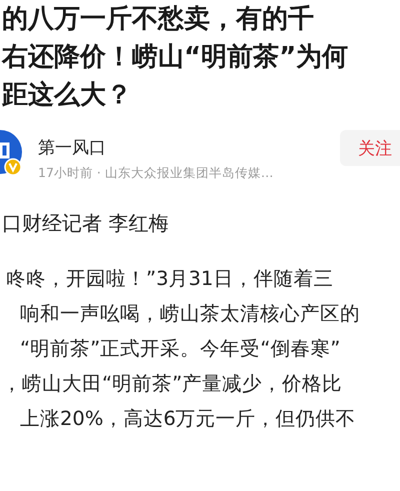 This screenshot has height=491, width=400. I want to click on headline-line: 距这么大？, so click(67, 95).